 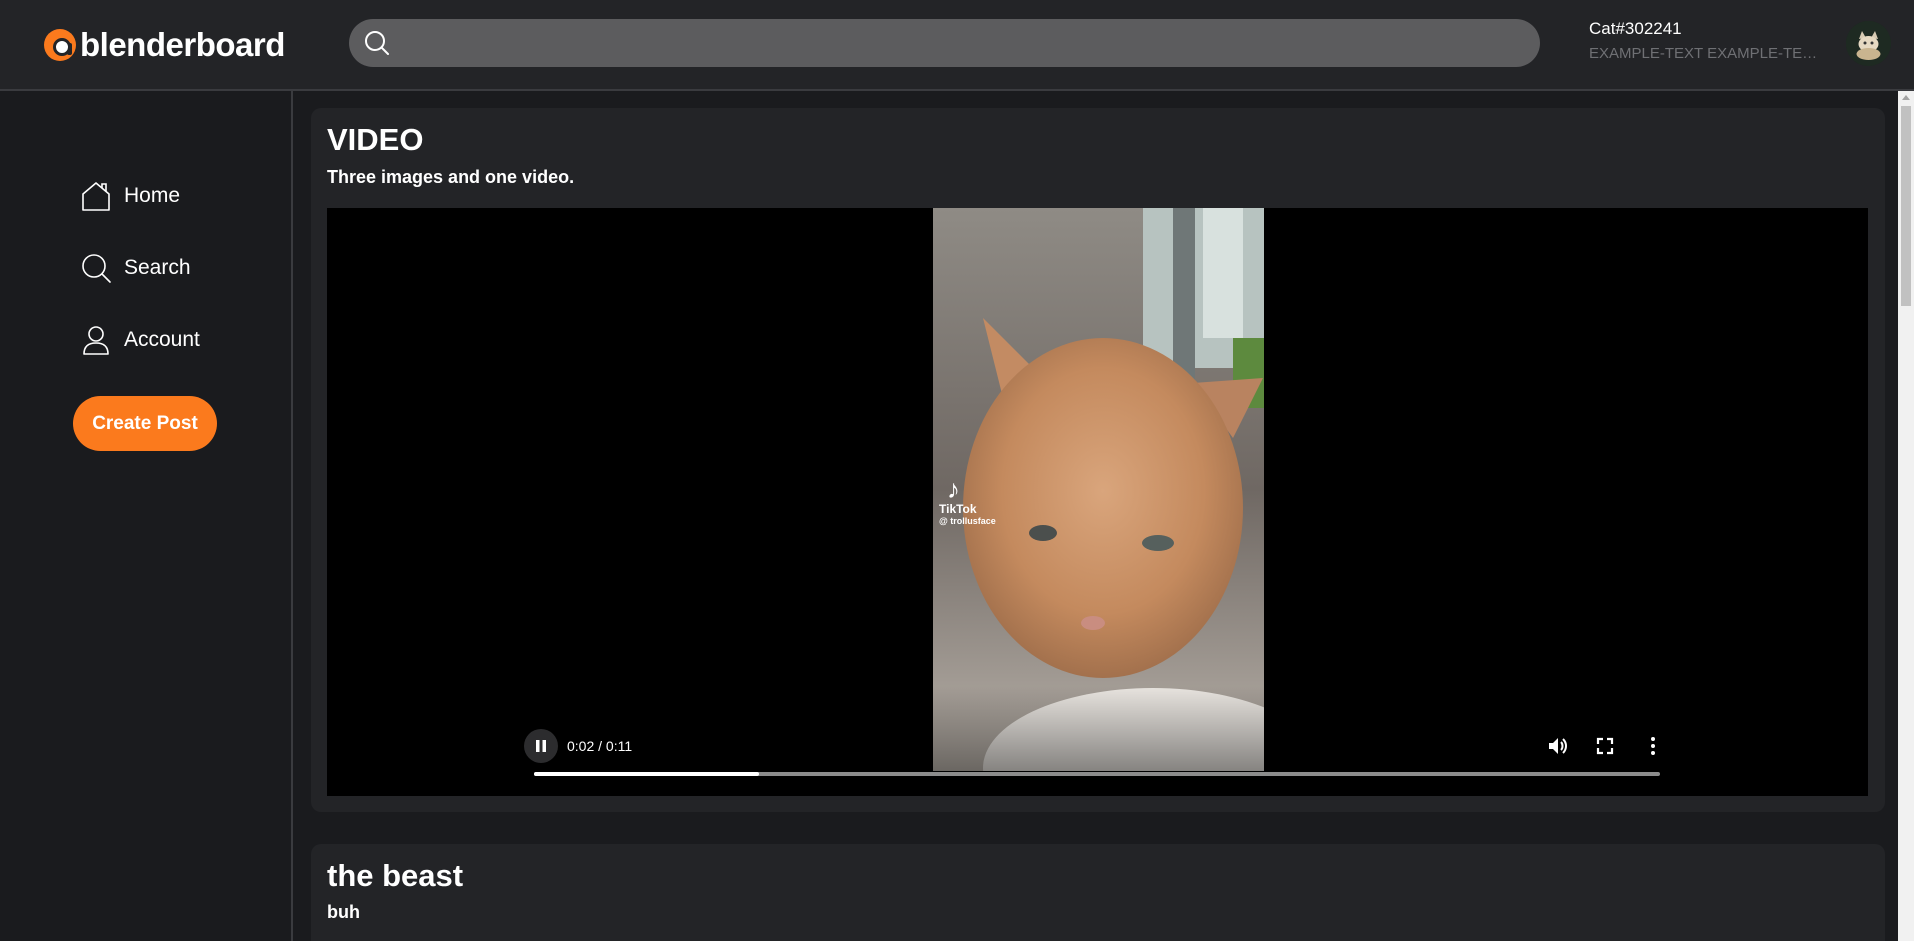 What do you see at coordinates (395, 875) in the screenshot?
I see `post-title: the beast` at bounding box center [395, 875].